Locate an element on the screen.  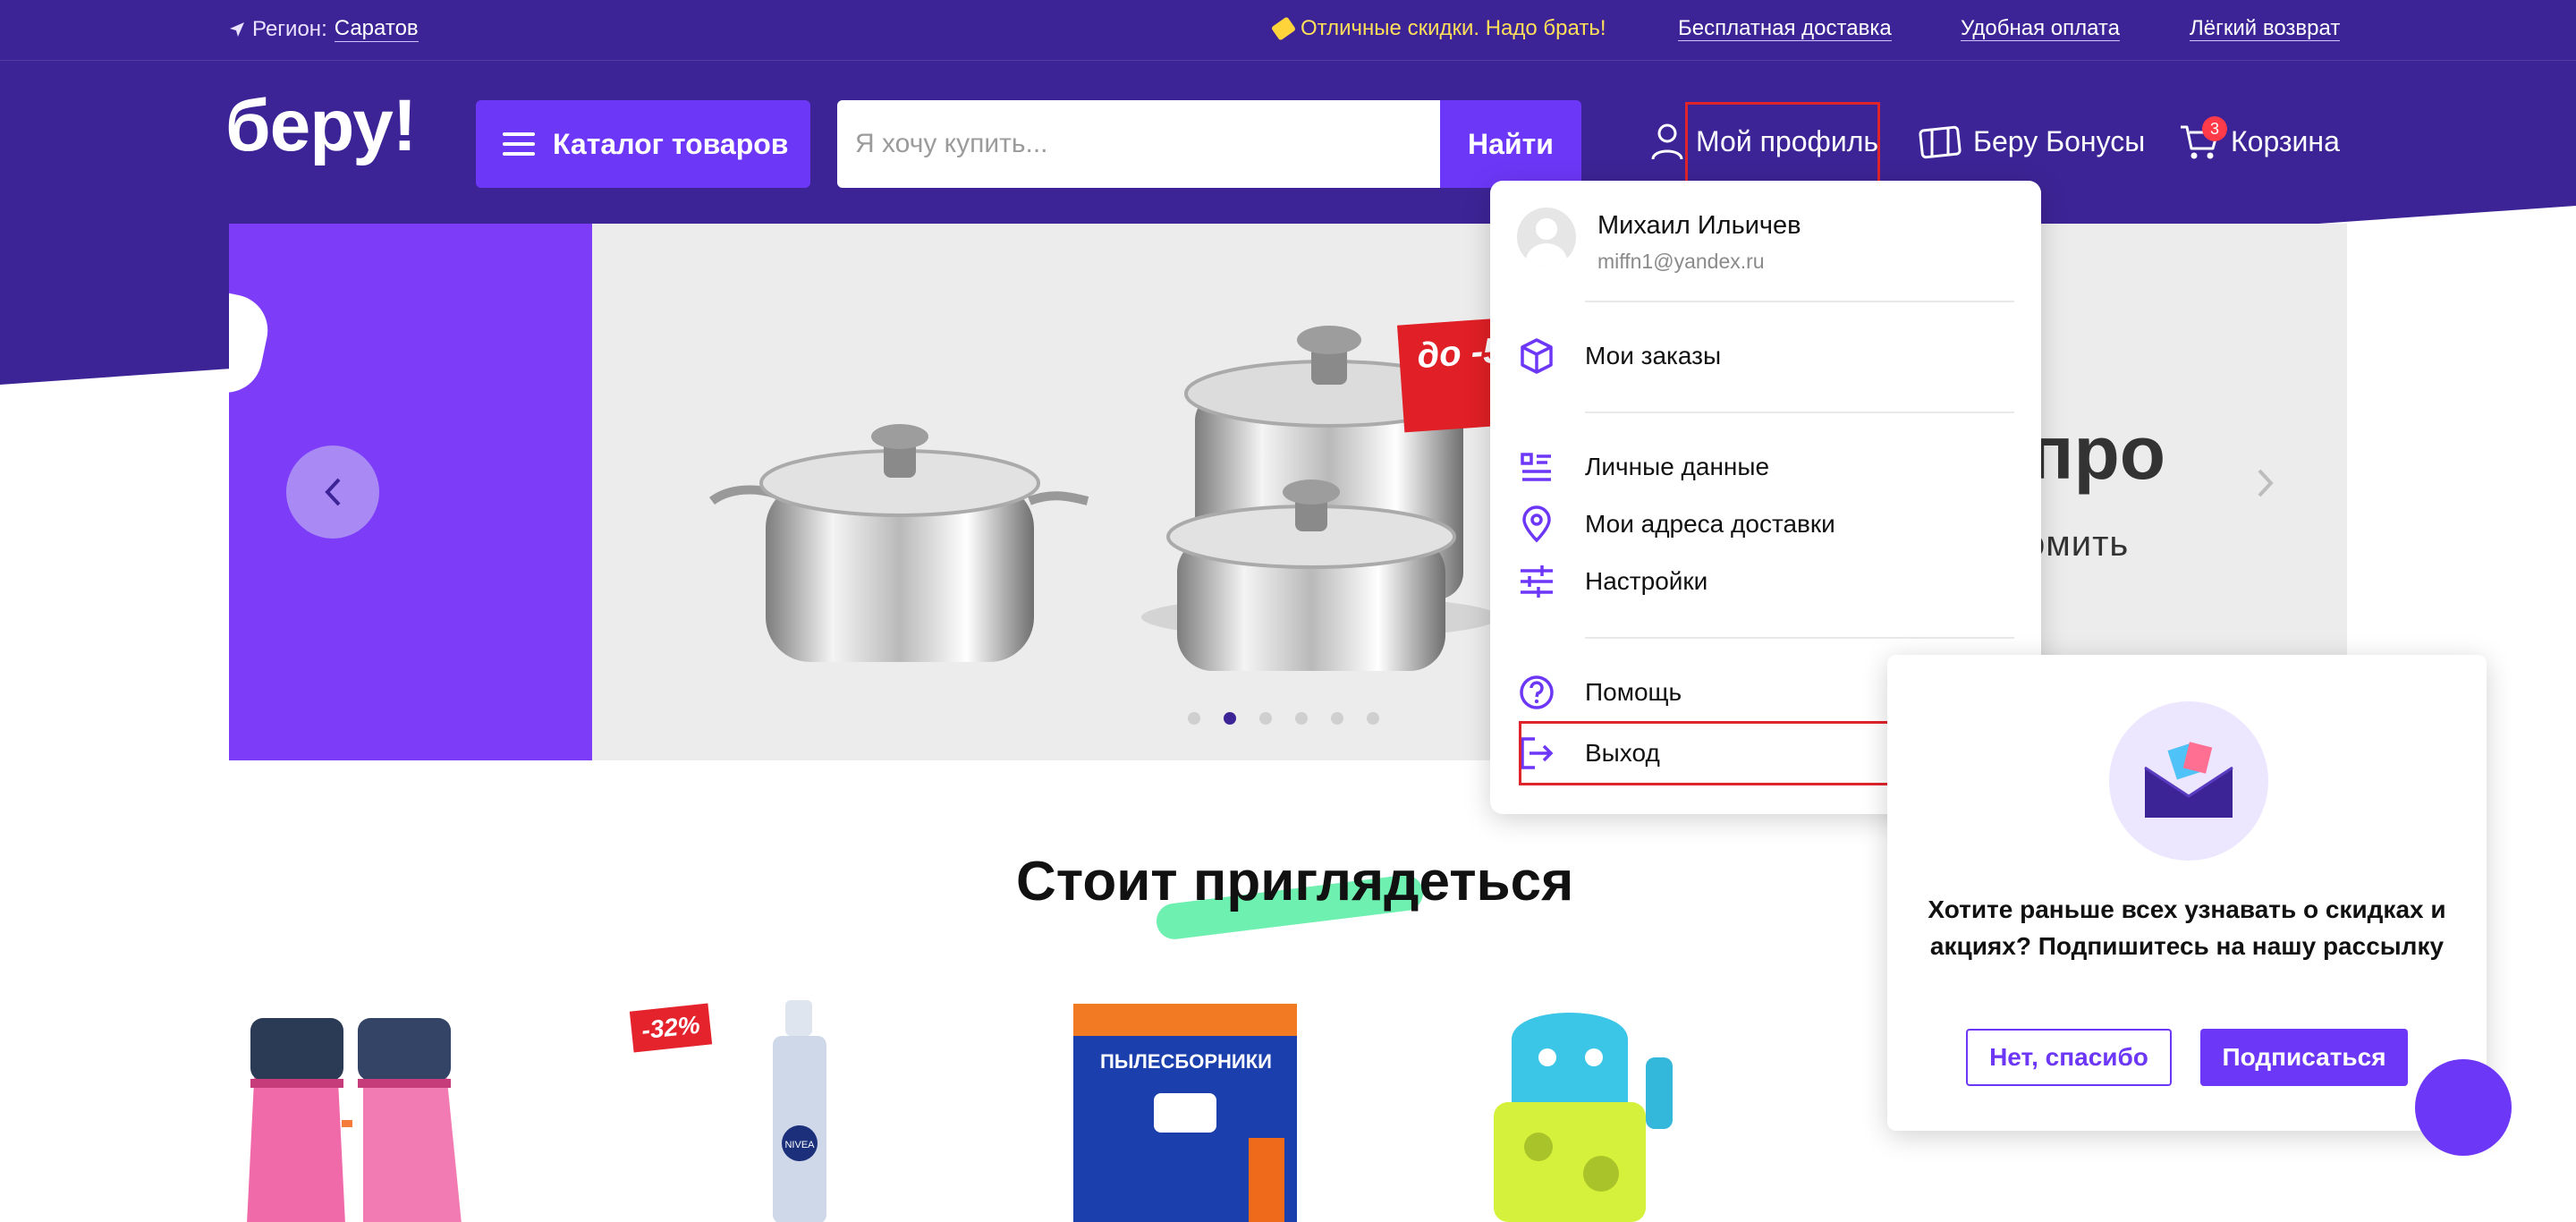
banner-next-button is located at coordinates (2265, 485).